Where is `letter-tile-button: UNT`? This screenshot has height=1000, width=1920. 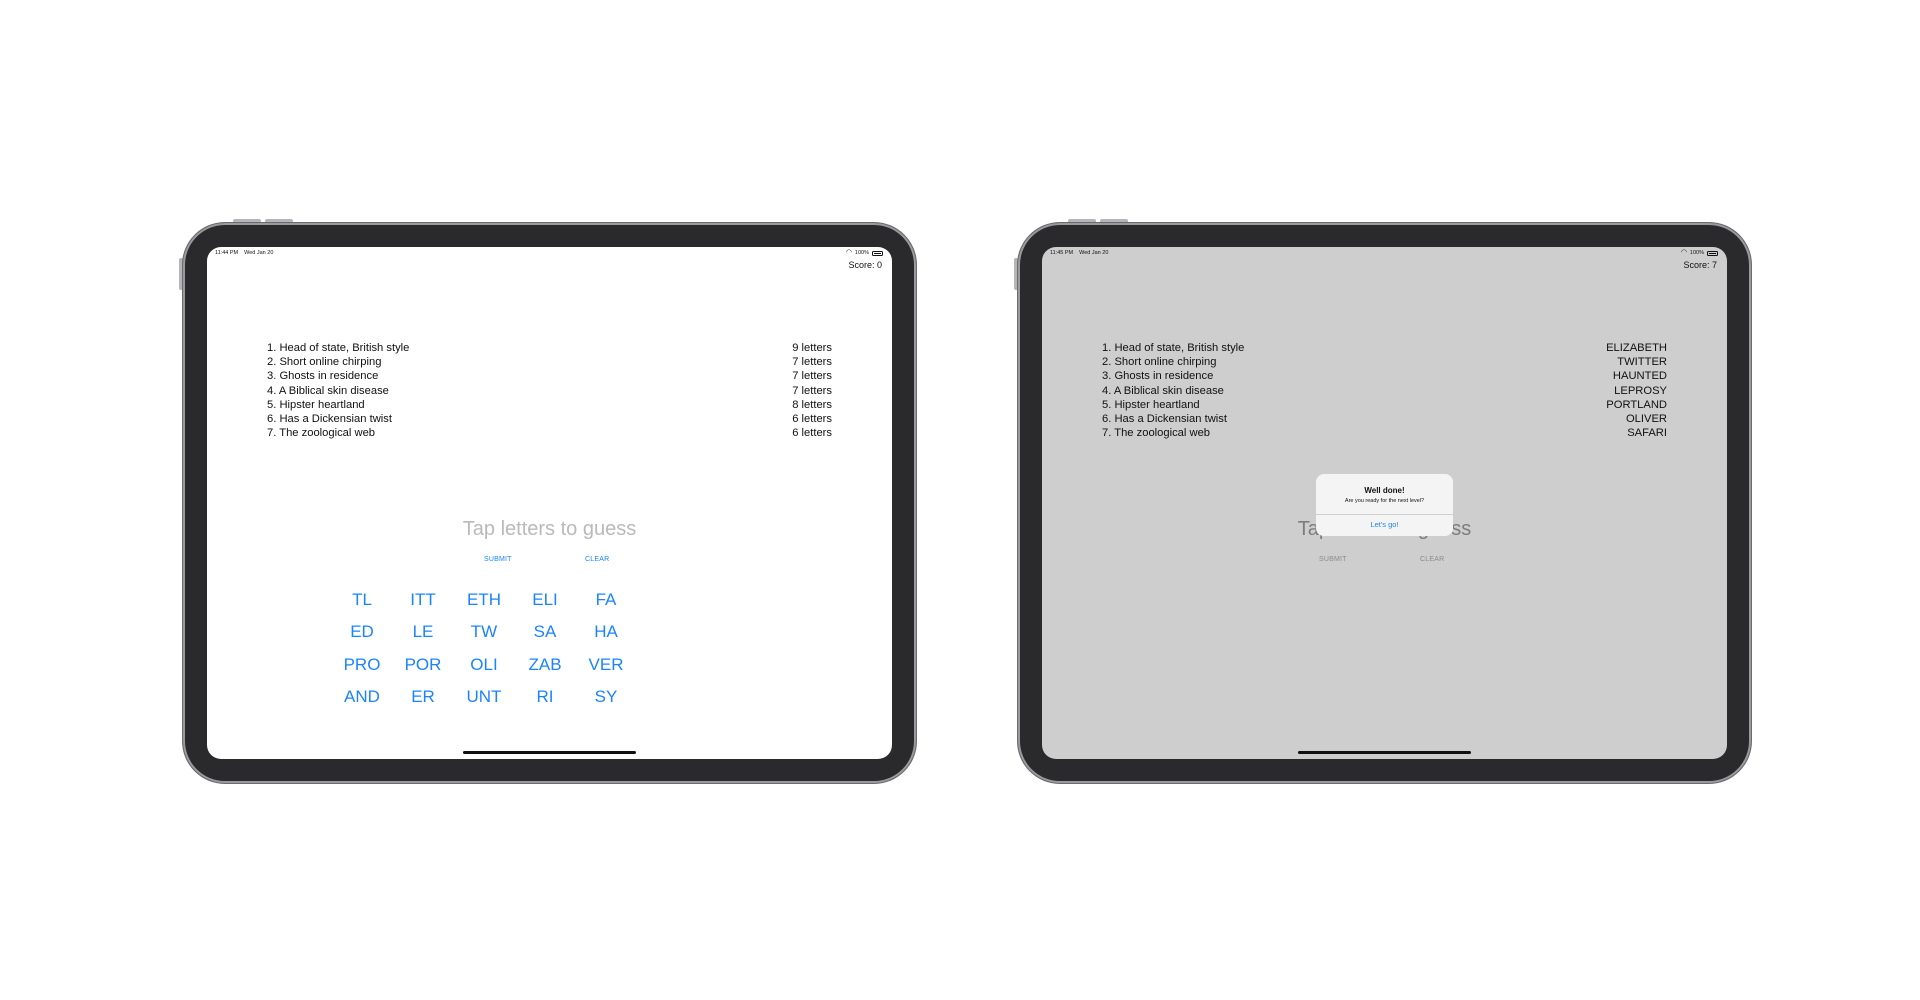
letter-tile-button: UNT is located at coordinates (484, 697).